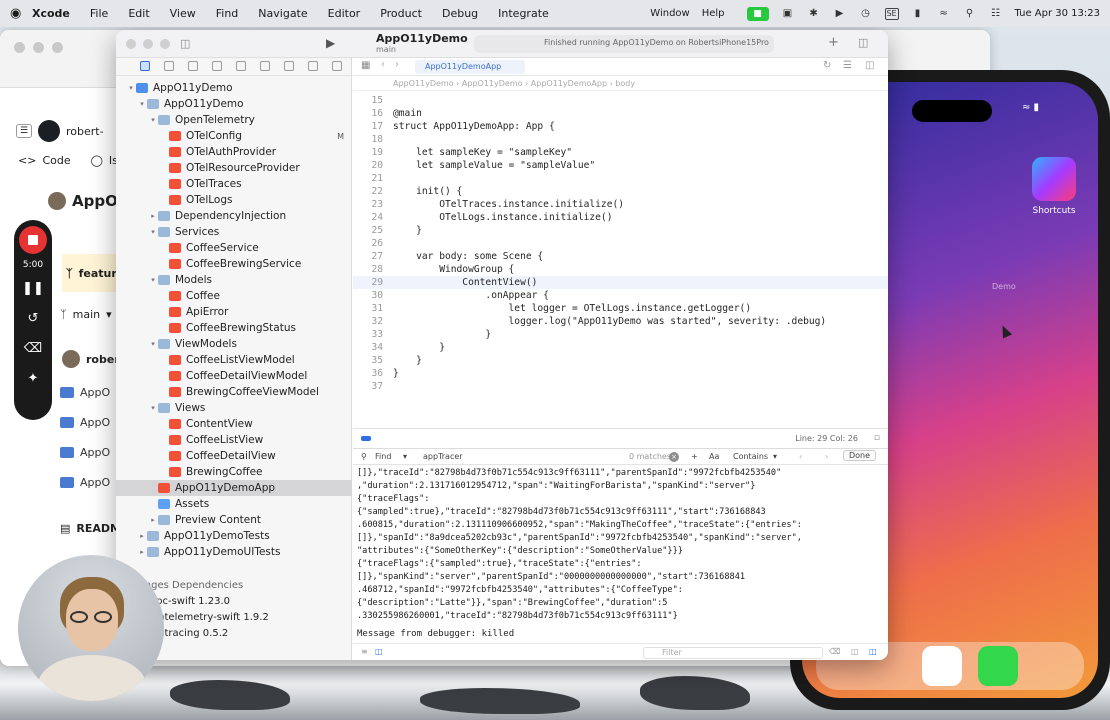 The width and height of the screenshot is (1110, 720). I want to click on navigator-item: ▾ AppO11yDemo, so click(234, 88).